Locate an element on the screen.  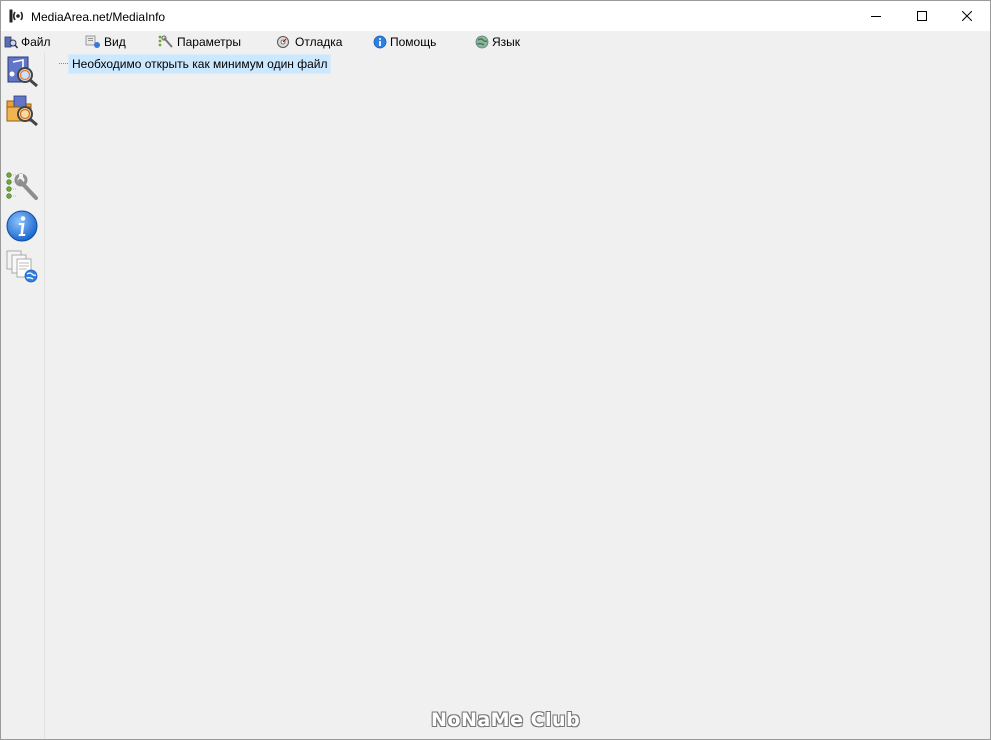
menu-bar: Файл Вид Параметры Отладка Помощь Язык is located at coordinates (495, 41).